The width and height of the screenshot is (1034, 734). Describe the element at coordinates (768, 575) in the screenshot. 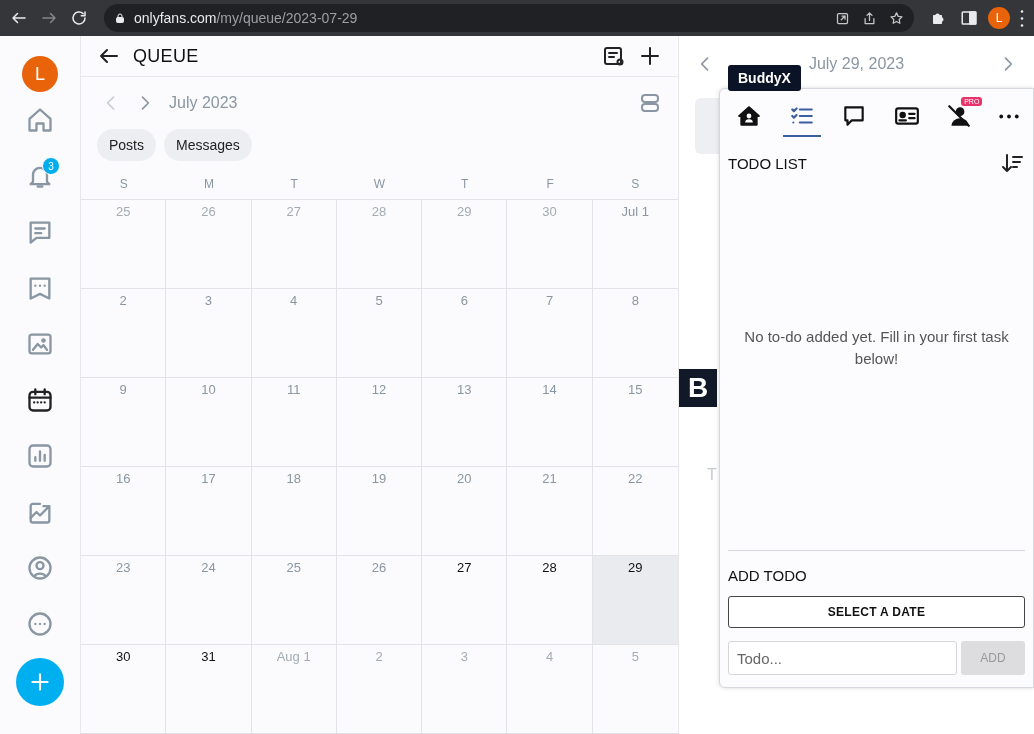

I see `section-heading: ADD TODO` at that location.